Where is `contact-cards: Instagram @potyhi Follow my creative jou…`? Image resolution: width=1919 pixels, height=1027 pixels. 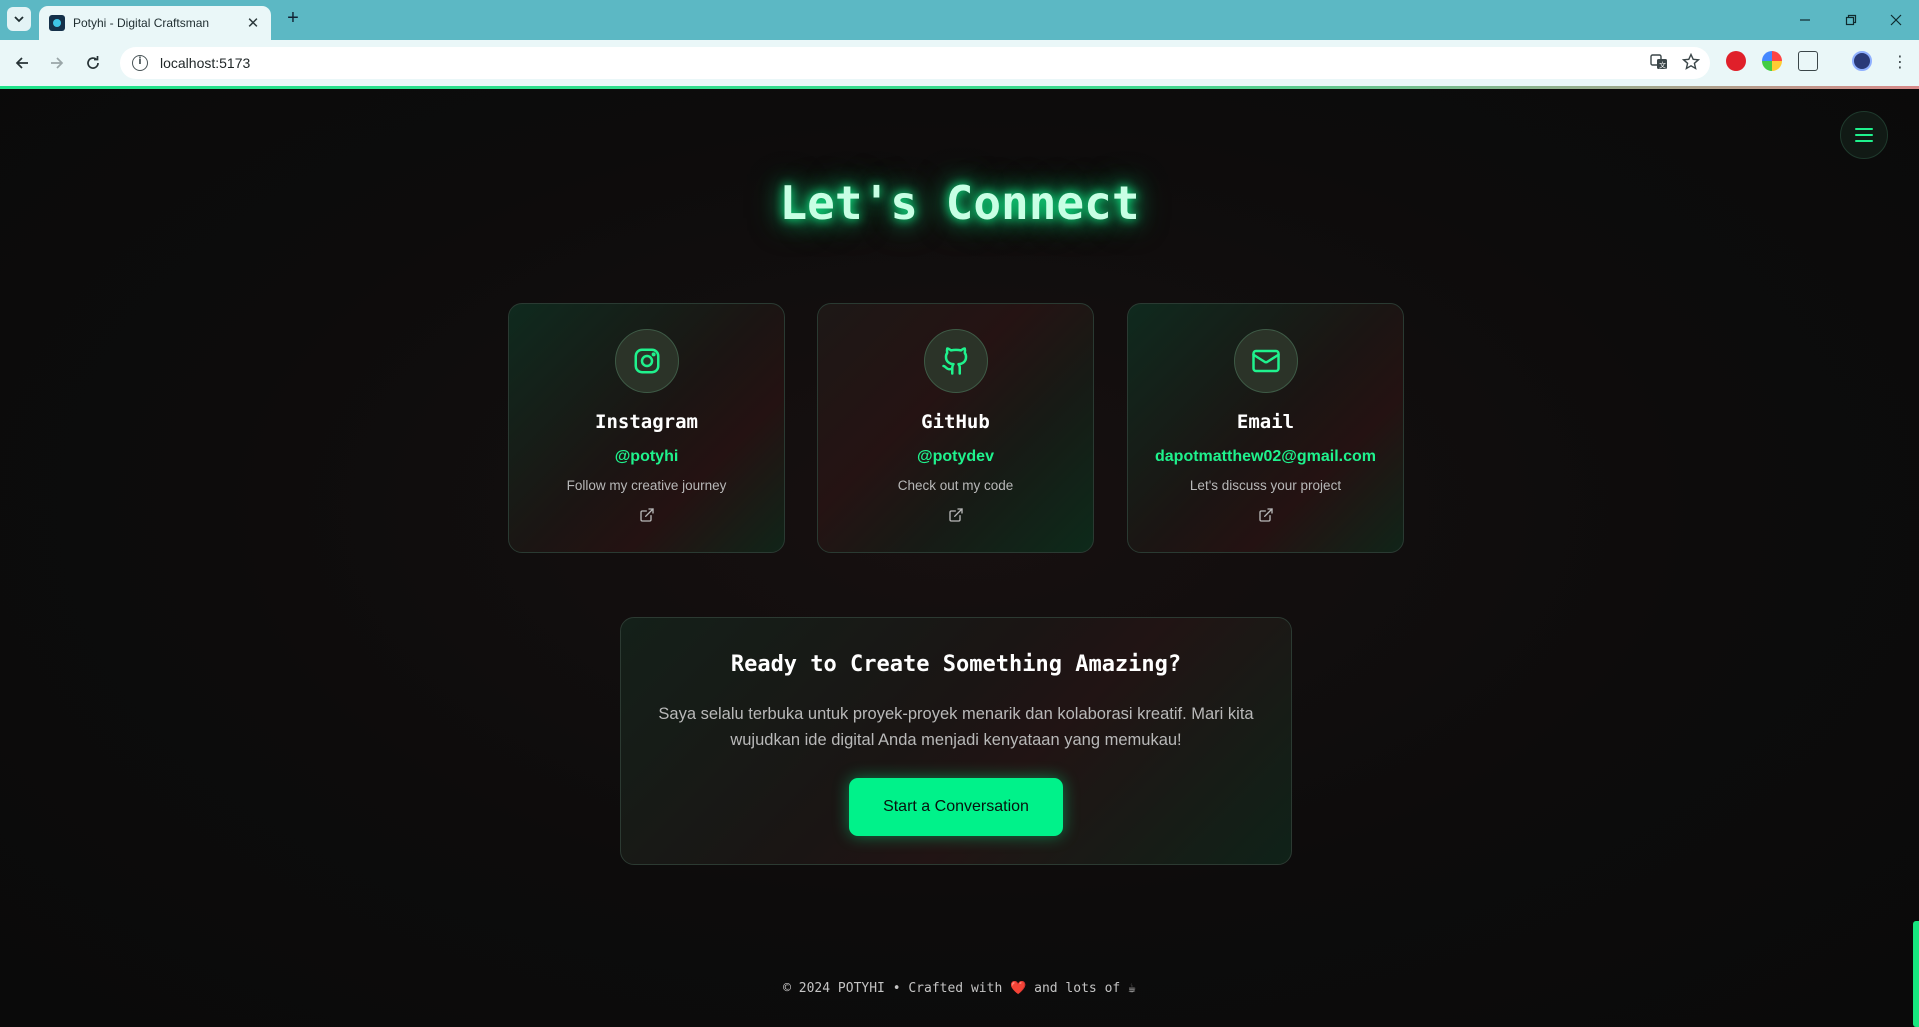 contact-cards: Instagram @potyhi Follow my creative jou… is located at coordinates (956, 428).